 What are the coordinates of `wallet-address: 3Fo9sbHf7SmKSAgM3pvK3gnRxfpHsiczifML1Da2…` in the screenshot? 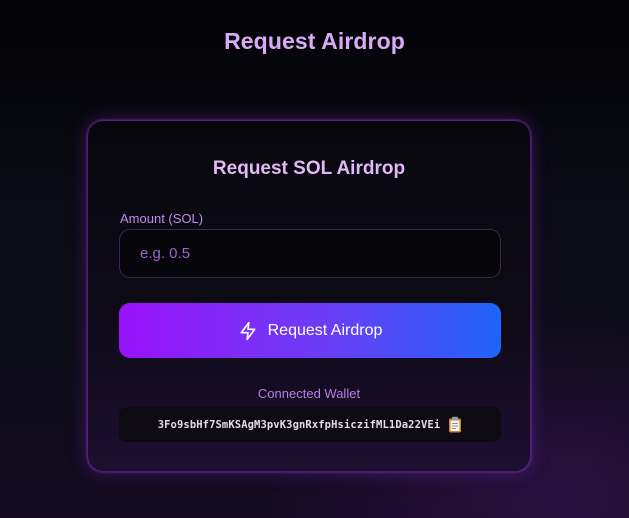 It's located at (299, 424).